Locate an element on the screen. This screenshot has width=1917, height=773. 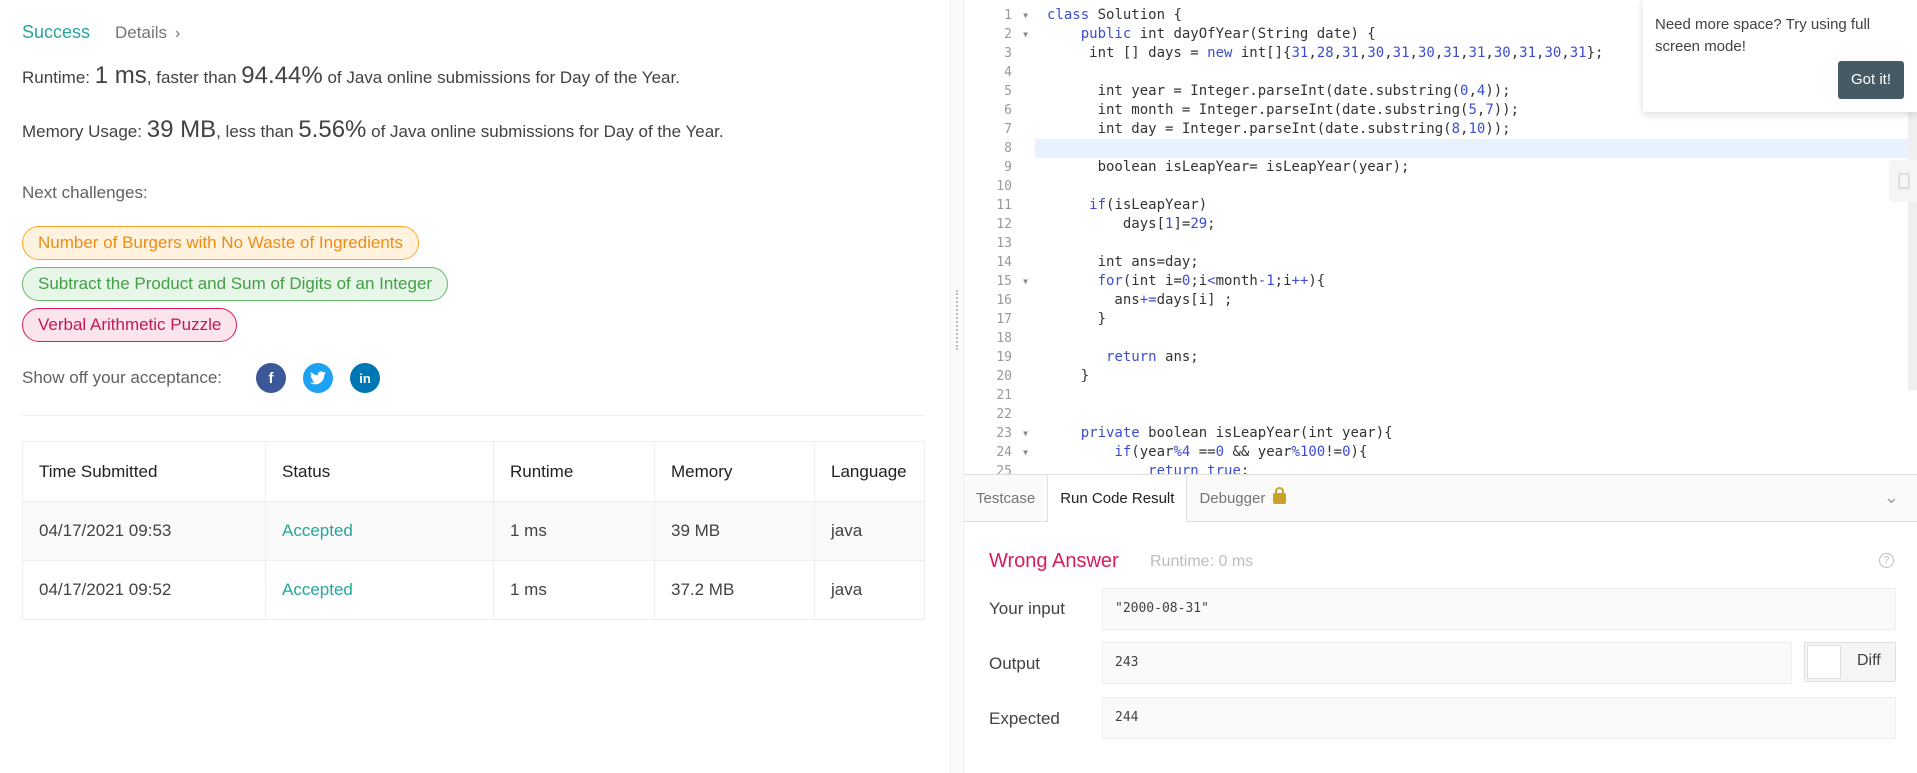
line-number: 15 ▼ is located at coordinates (1012, 281).